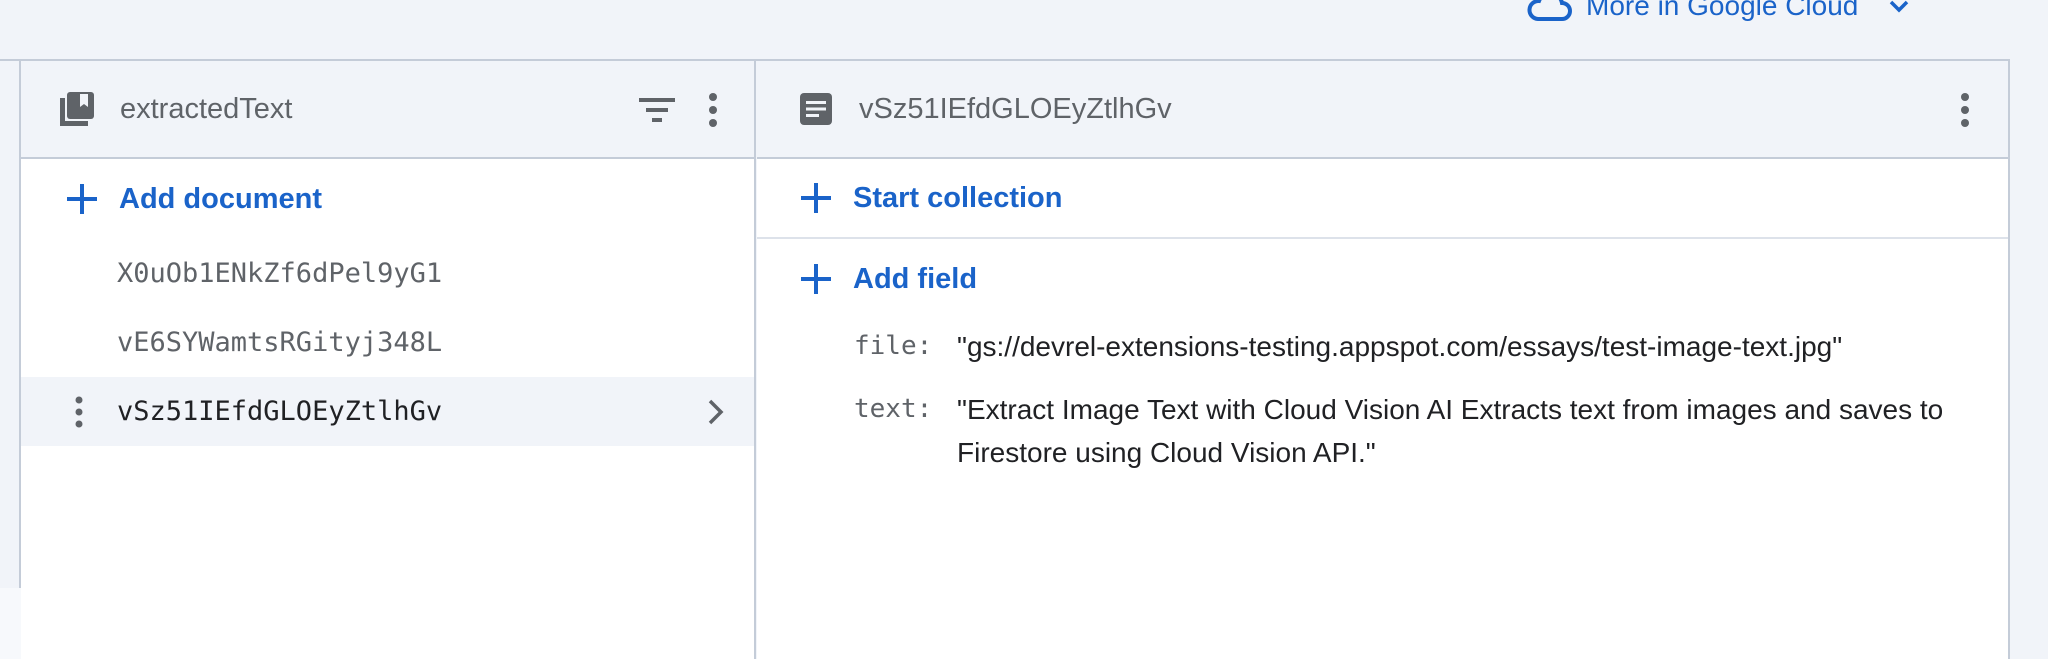 This screenshot has height=659, width=2048. I want to click on chevron-down-icon, so click(1899, 10).